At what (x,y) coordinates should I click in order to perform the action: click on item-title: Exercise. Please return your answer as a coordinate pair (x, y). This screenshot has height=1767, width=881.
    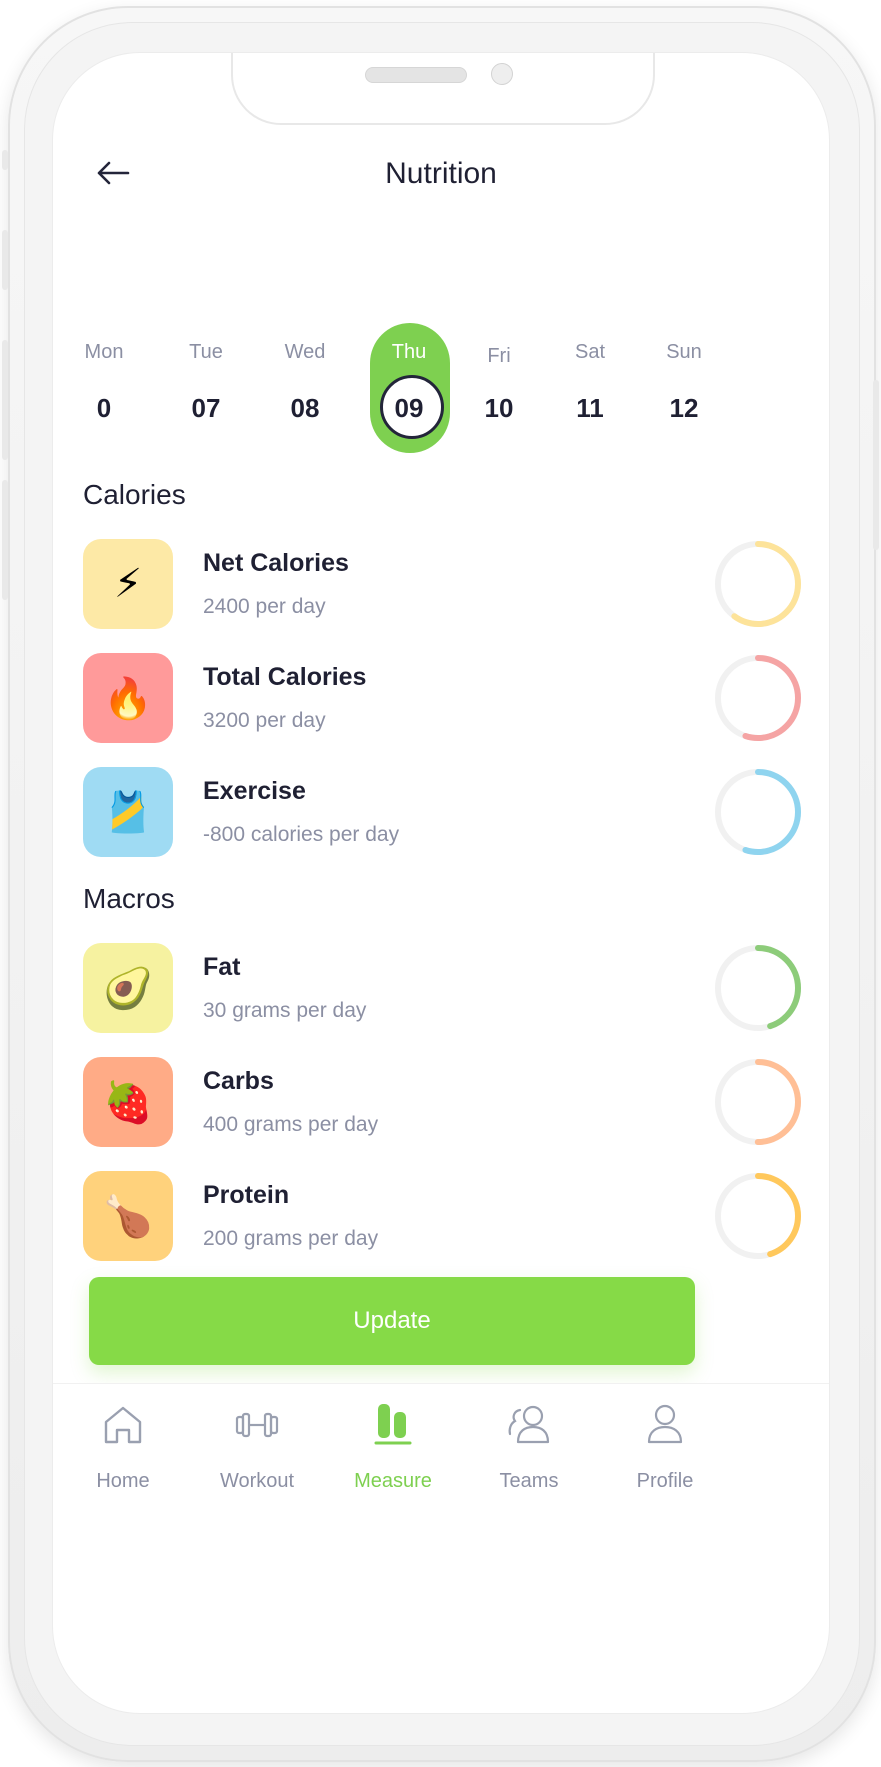
    Looking at the image, I should click on (254, 791).